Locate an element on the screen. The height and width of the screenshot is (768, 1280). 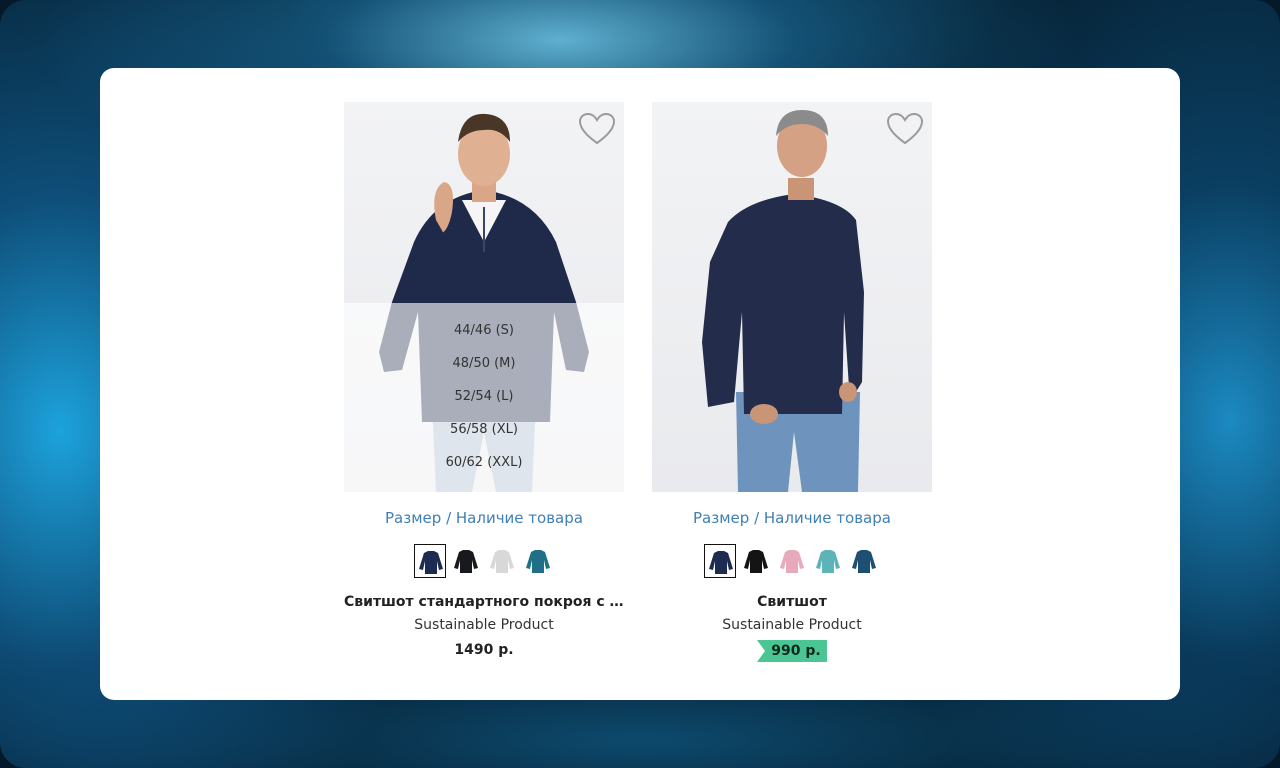
size-option: 56/58 (XL) is located at coordinates (484, 429).